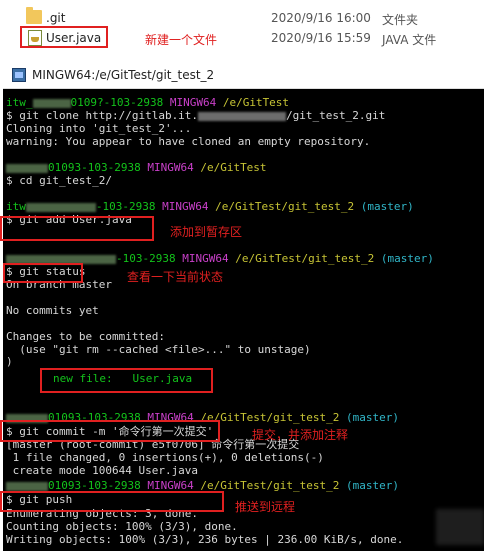 The image size is (484, 551). What do you see at coordinates (122, 526) in the screenshot?
I see `output-line: Counting objects: 100% (3/3), done.` at bounding box center [122, 526].